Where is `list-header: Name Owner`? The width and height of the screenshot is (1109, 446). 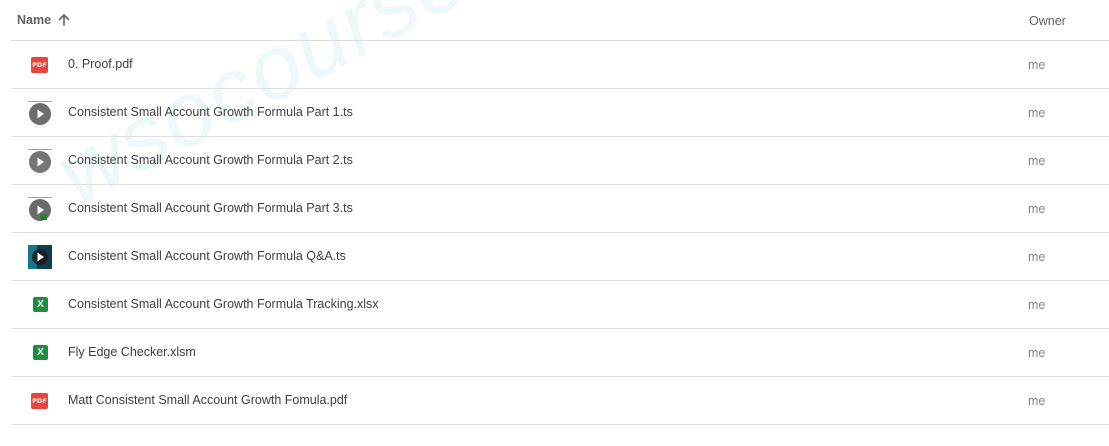 list-header: Name Owner is located at coordinates (560, 20).